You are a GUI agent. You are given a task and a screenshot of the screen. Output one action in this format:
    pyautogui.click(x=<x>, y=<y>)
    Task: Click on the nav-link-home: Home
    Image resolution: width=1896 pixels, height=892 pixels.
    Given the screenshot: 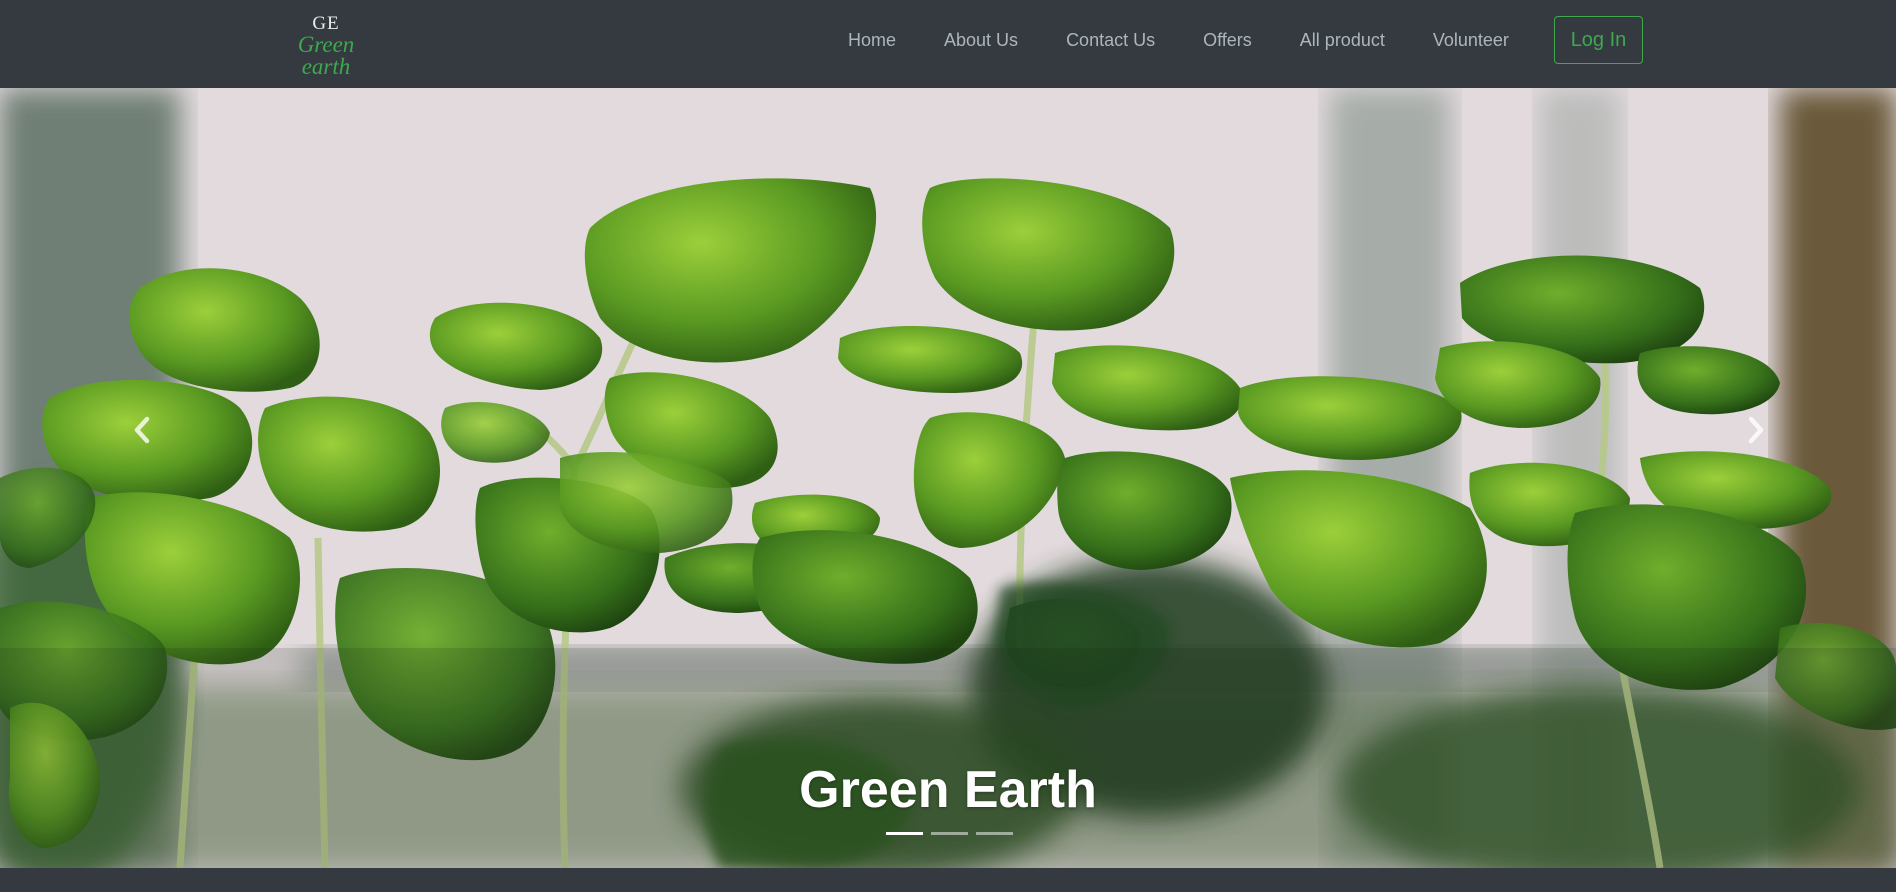 What is the action you would take?
    pyautogui.click(x=872, y=40)
    